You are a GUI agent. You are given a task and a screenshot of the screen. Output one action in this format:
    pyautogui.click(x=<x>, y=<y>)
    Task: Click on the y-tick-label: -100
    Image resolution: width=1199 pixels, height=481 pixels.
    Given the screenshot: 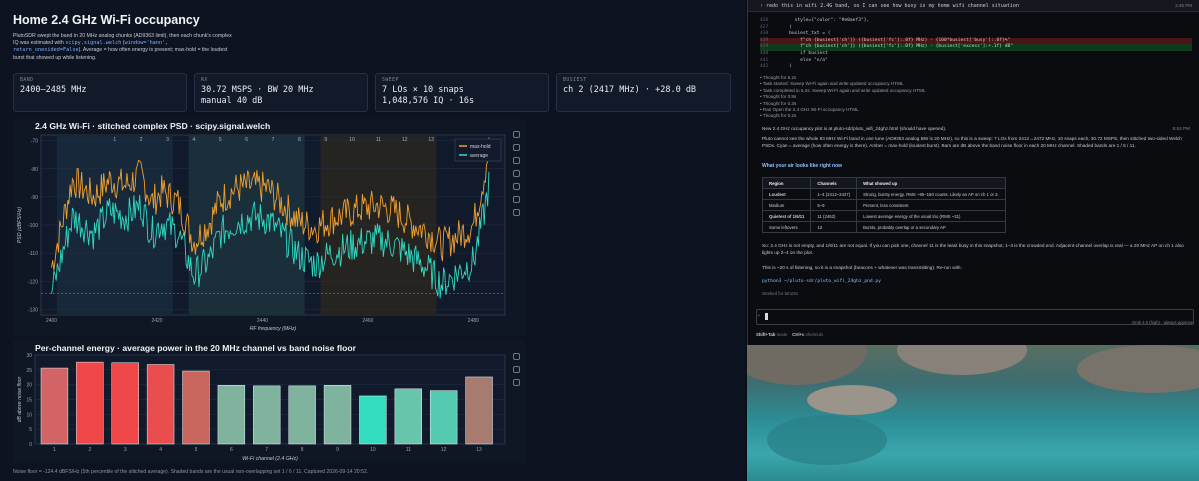 What is the action you would take?
    pyautogui.click(x=33, y=226)
    